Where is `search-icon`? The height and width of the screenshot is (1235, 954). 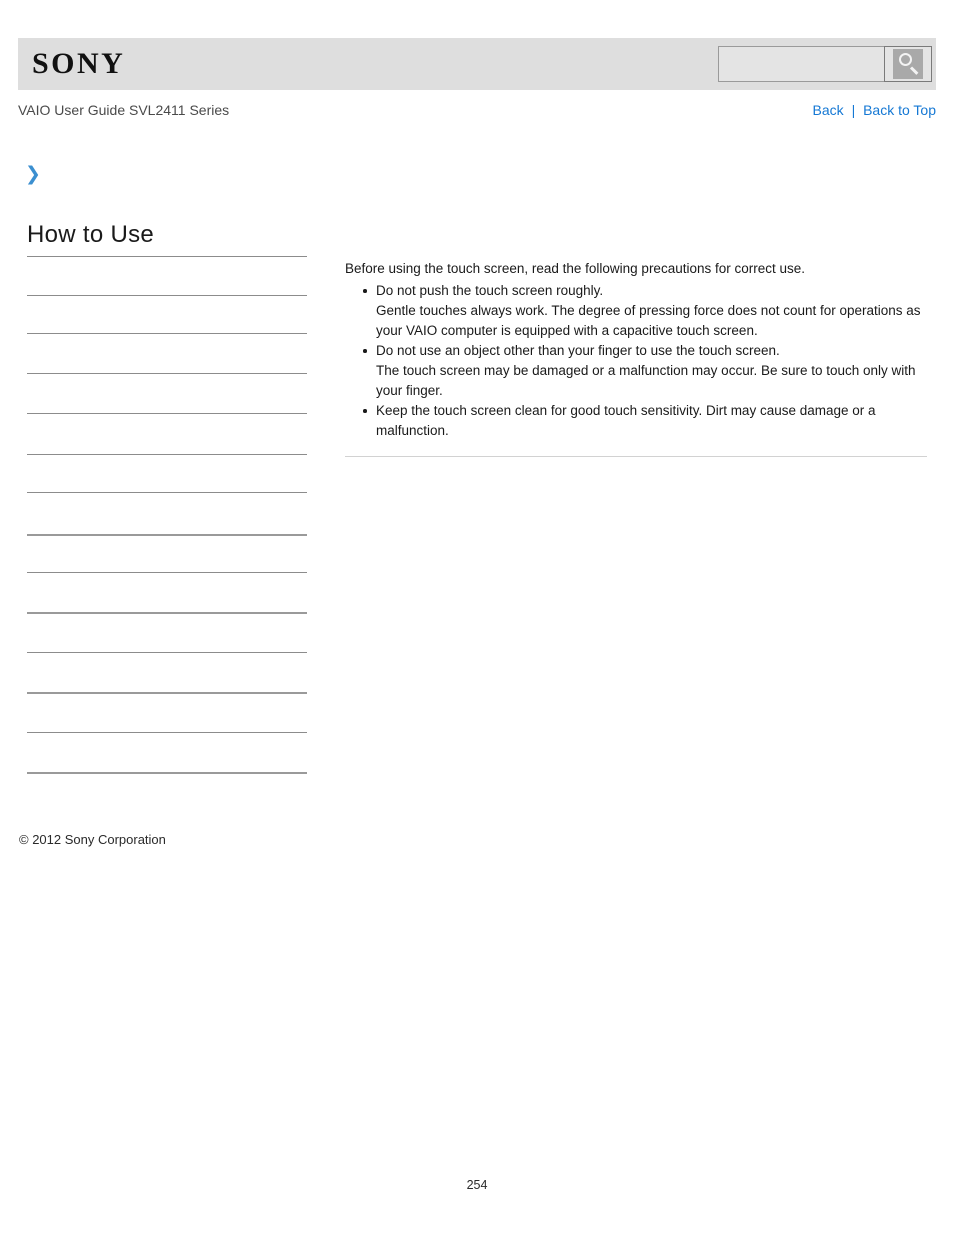 search-icon is located at coordinates (908, 64).